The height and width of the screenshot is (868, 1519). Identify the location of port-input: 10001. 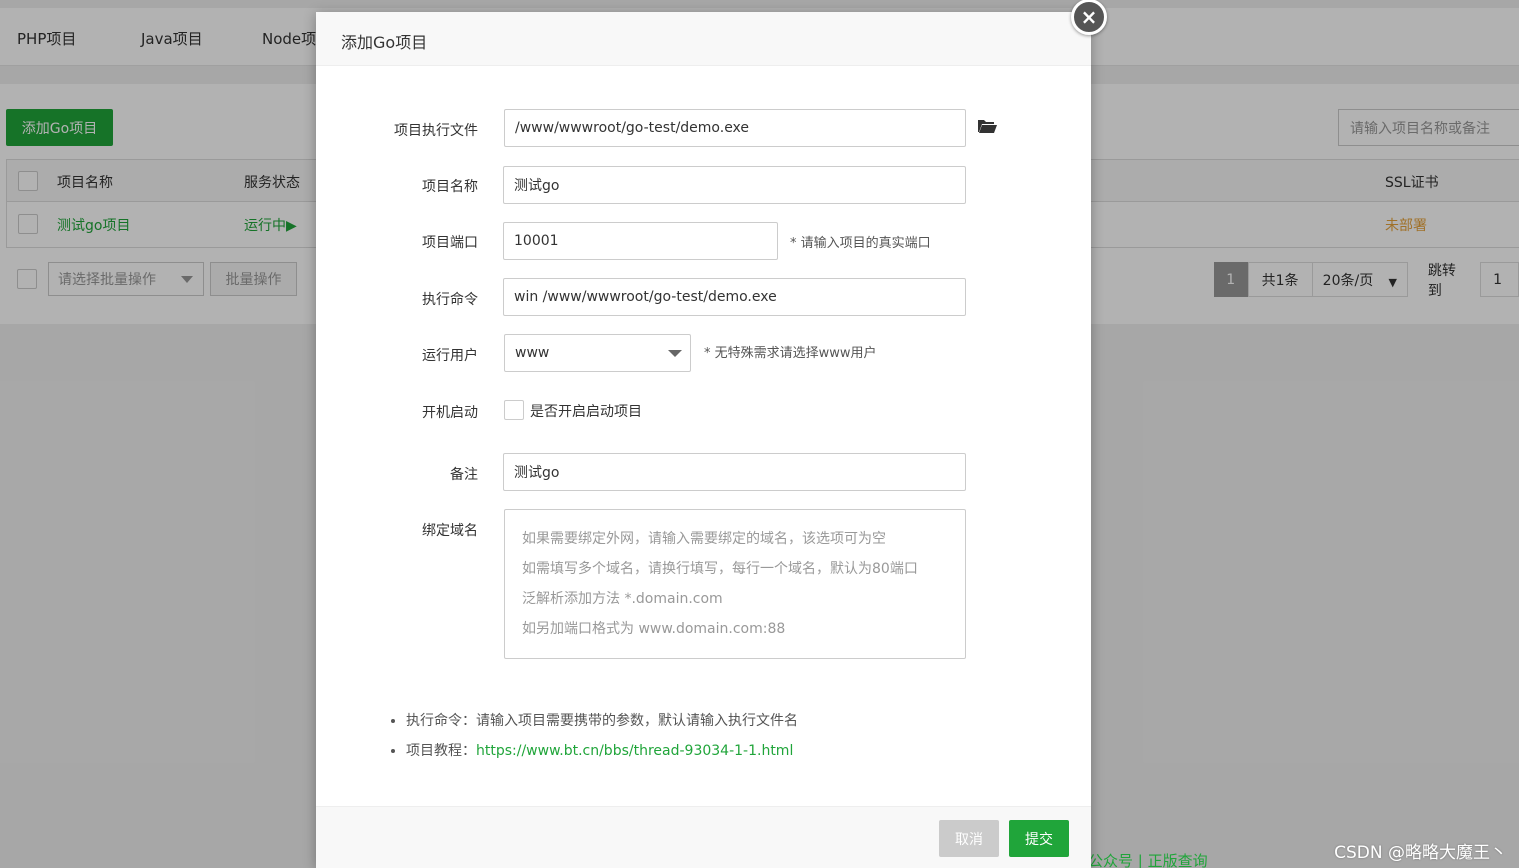
(640, 241).